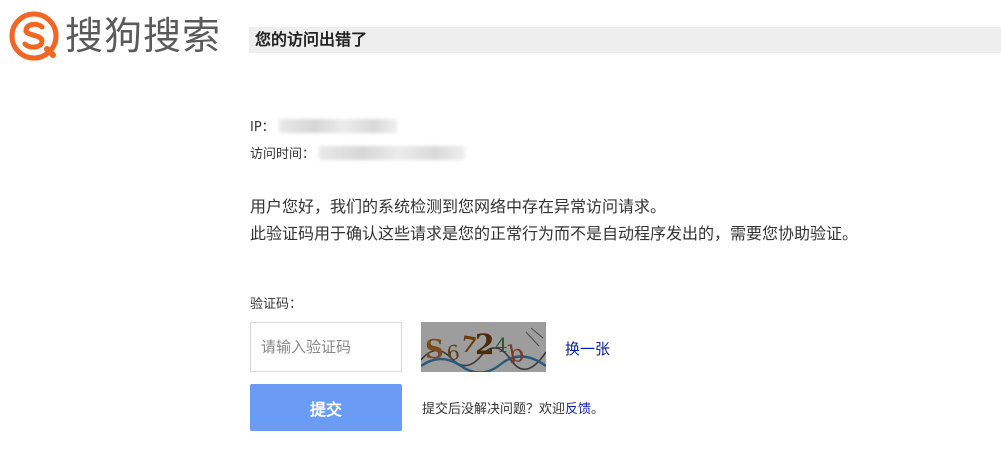  What do you see at coordinates (434, 350) in the screenshot?
I see `svg-text: S` at bounding box center [434, 350].